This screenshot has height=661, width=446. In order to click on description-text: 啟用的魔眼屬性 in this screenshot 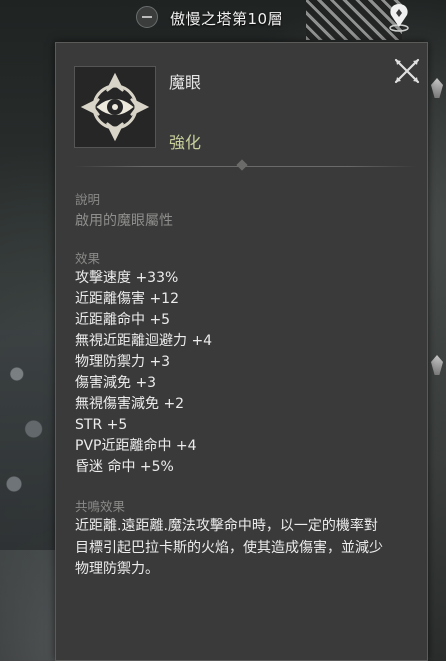, I will do `click(124, 221)`.